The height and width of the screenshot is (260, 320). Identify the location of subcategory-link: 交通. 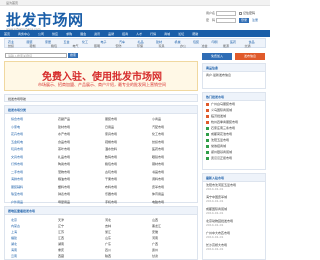
(248, 46).